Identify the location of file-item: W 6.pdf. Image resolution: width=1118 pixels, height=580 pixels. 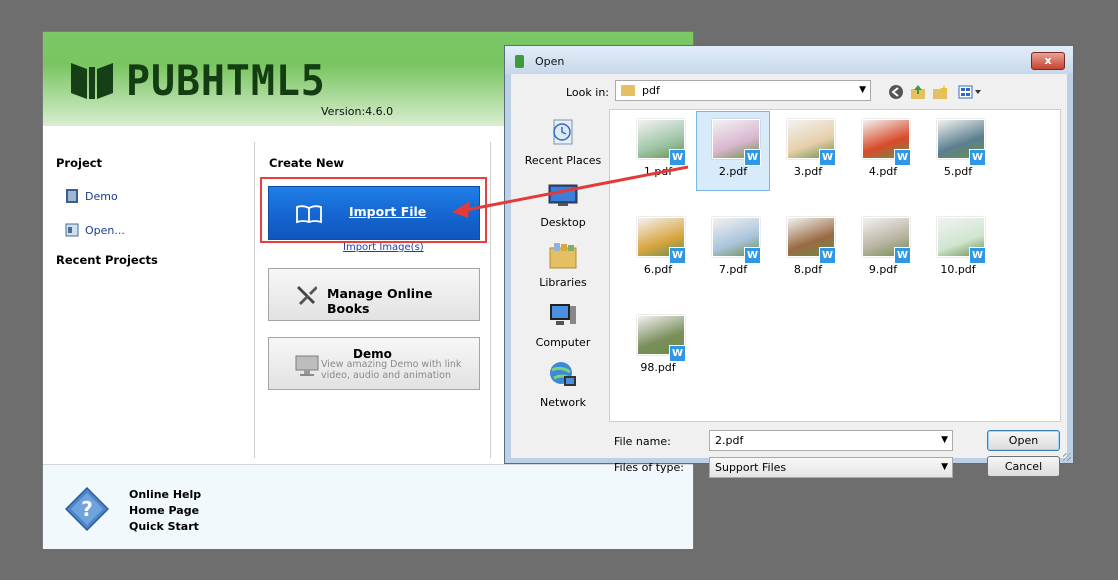
(658, 249).